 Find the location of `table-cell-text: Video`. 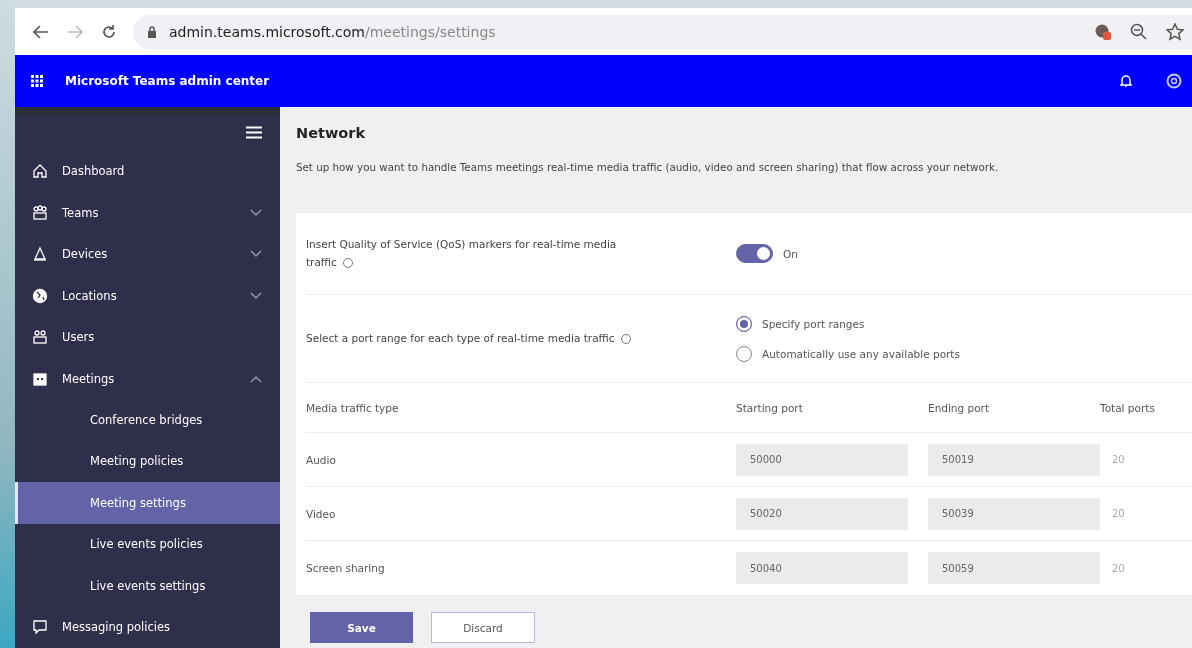

table-cell-text: Video is located at coordinates (321, 513).